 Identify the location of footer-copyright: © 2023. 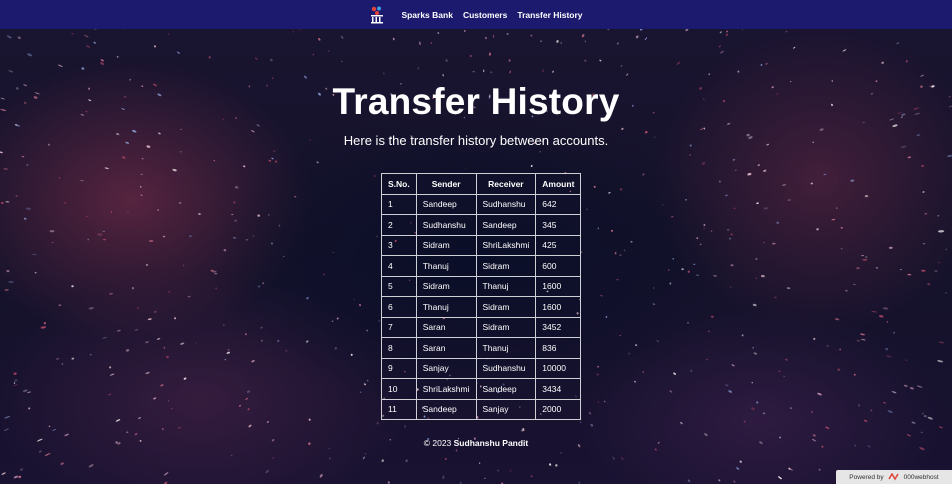
(438, 443).